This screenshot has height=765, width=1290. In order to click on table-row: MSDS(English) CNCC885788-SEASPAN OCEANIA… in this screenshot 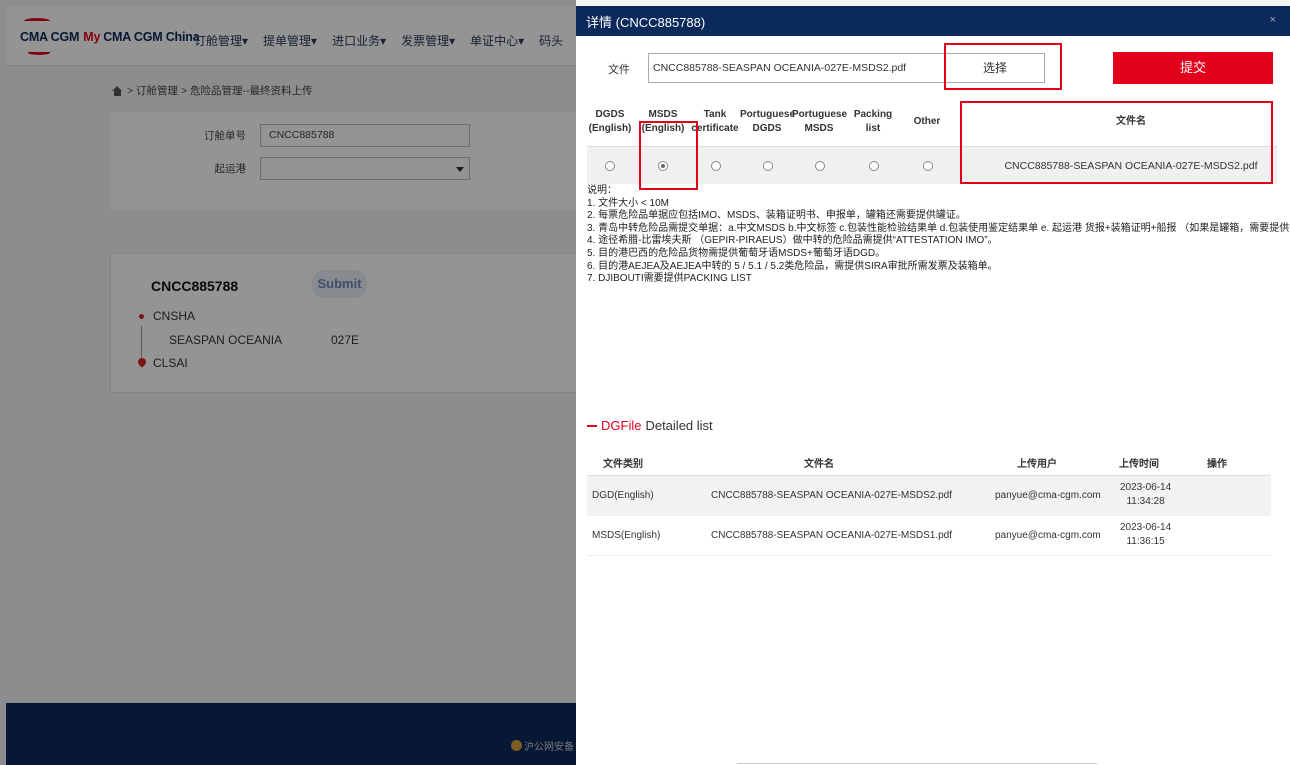, I will do `click(929, 536)`.